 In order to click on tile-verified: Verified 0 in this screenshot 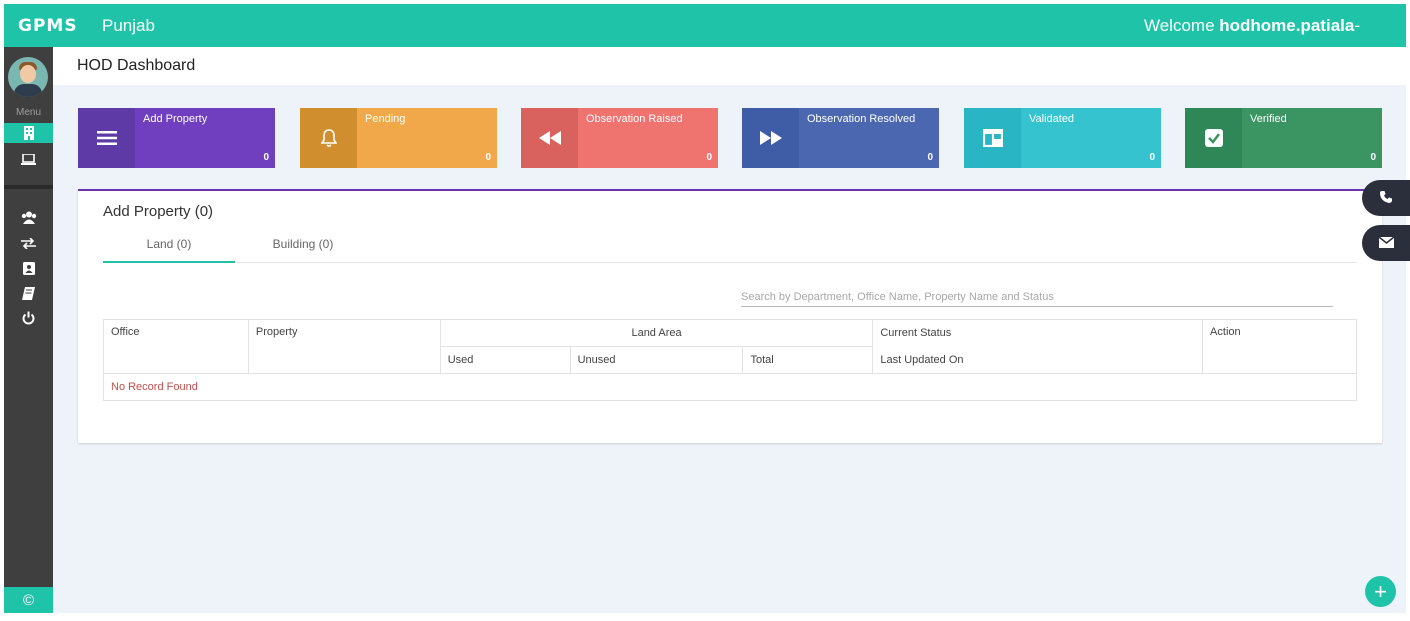, I will do `click(1283, 138)`.